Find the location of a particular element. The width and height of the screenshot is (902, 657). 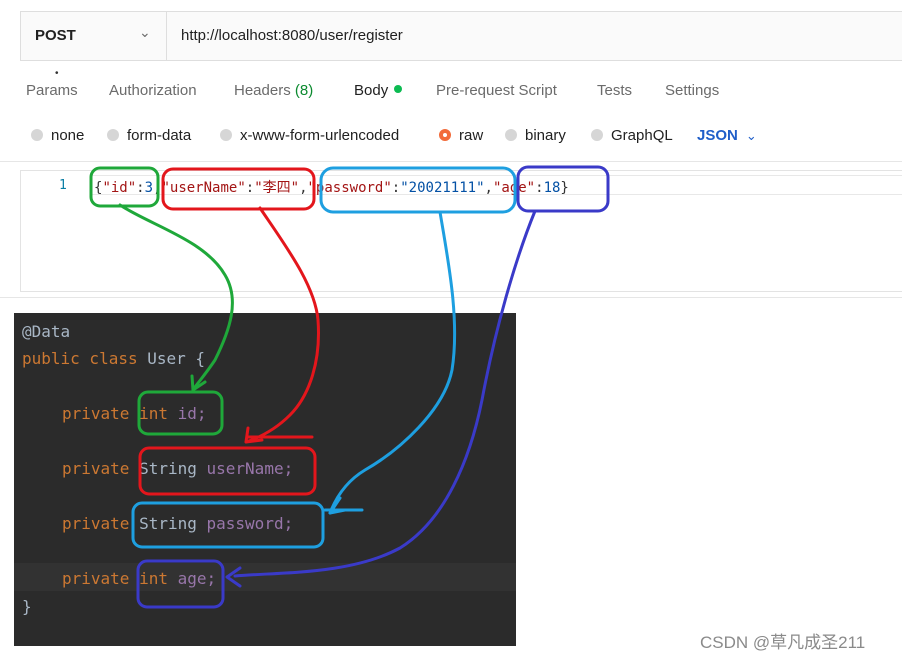

radio-binary: binary is located at coordinates (535, 135).